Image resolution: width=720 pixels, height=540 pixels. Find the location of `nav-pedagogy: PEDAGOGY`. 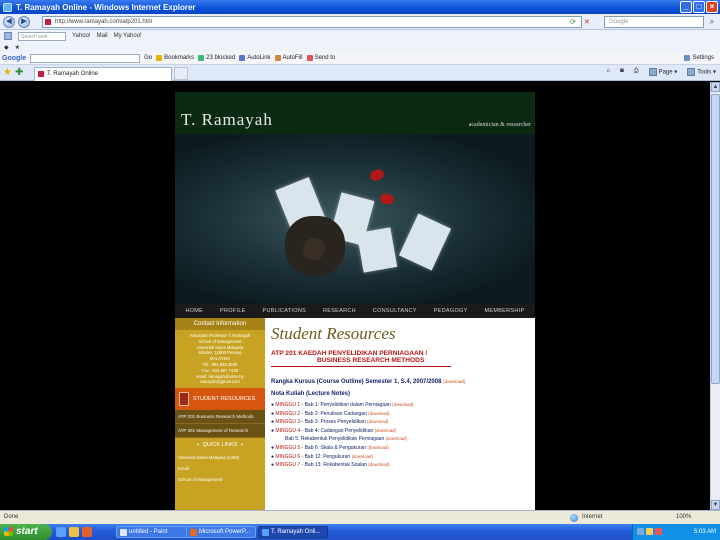

nav-pedagogy: PEDAGOGY is located at coordinates (451, 311).